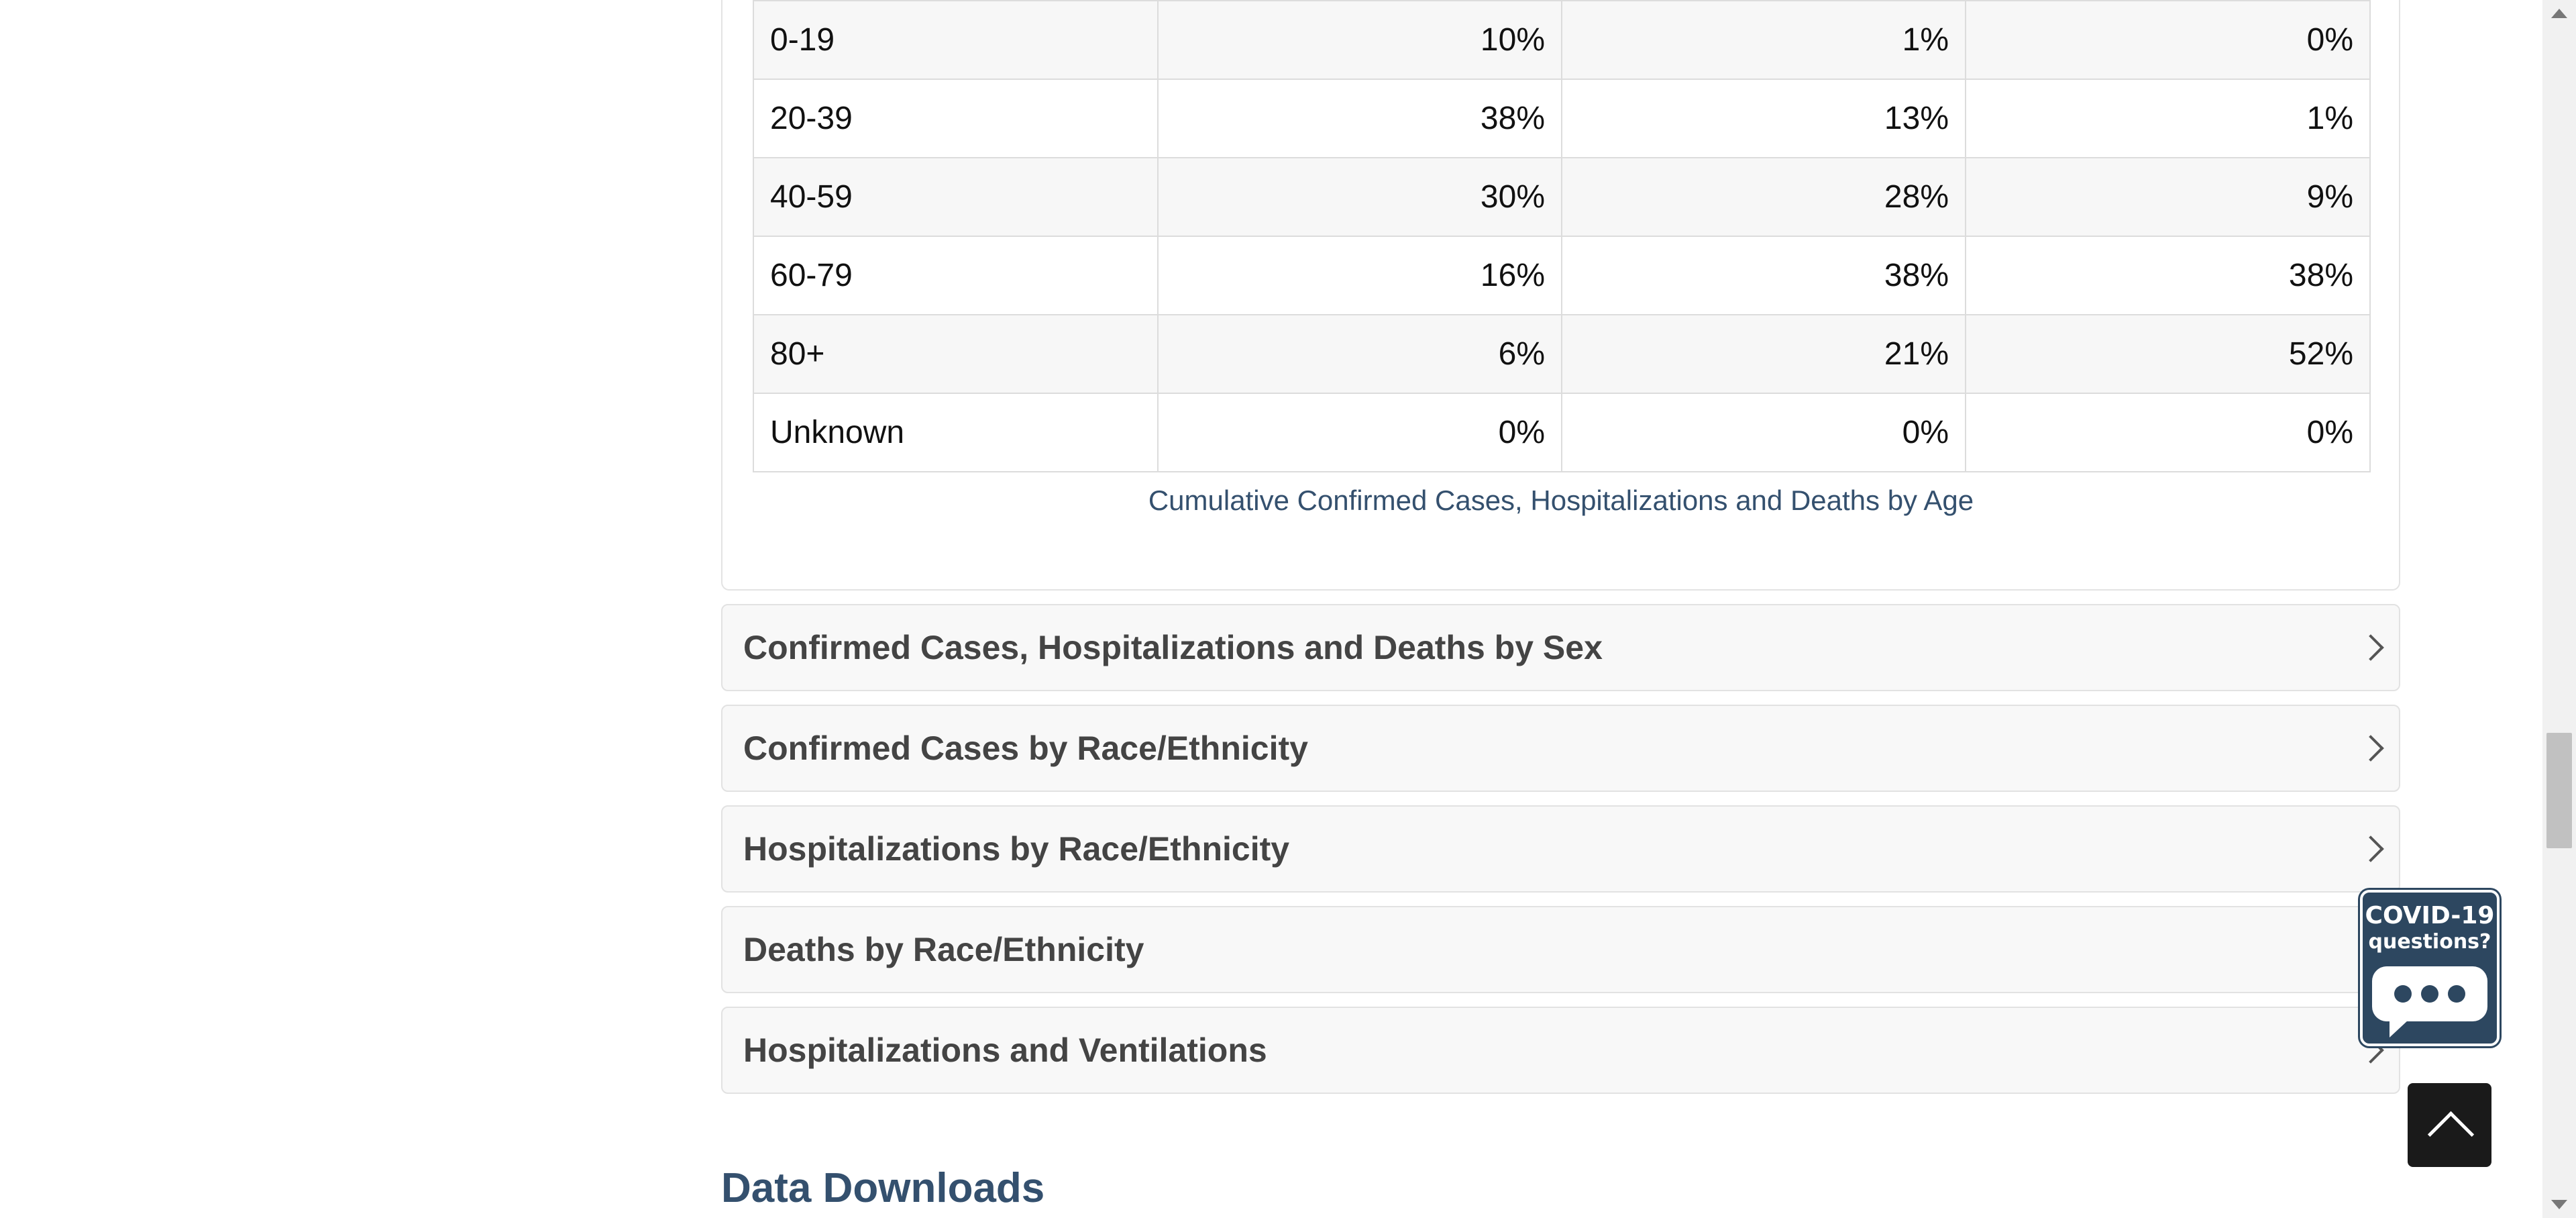 The height and width of the screenshot is (1218, 2576). I want to click on deaths-cell: 9%, so click(2168, 197).